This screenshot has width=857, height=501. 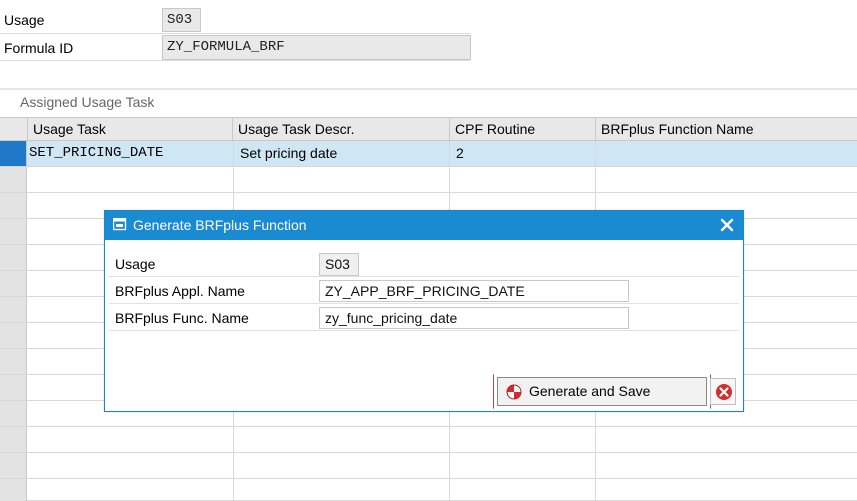 I want to click on column-selector-header, so click(x=13, y=129).